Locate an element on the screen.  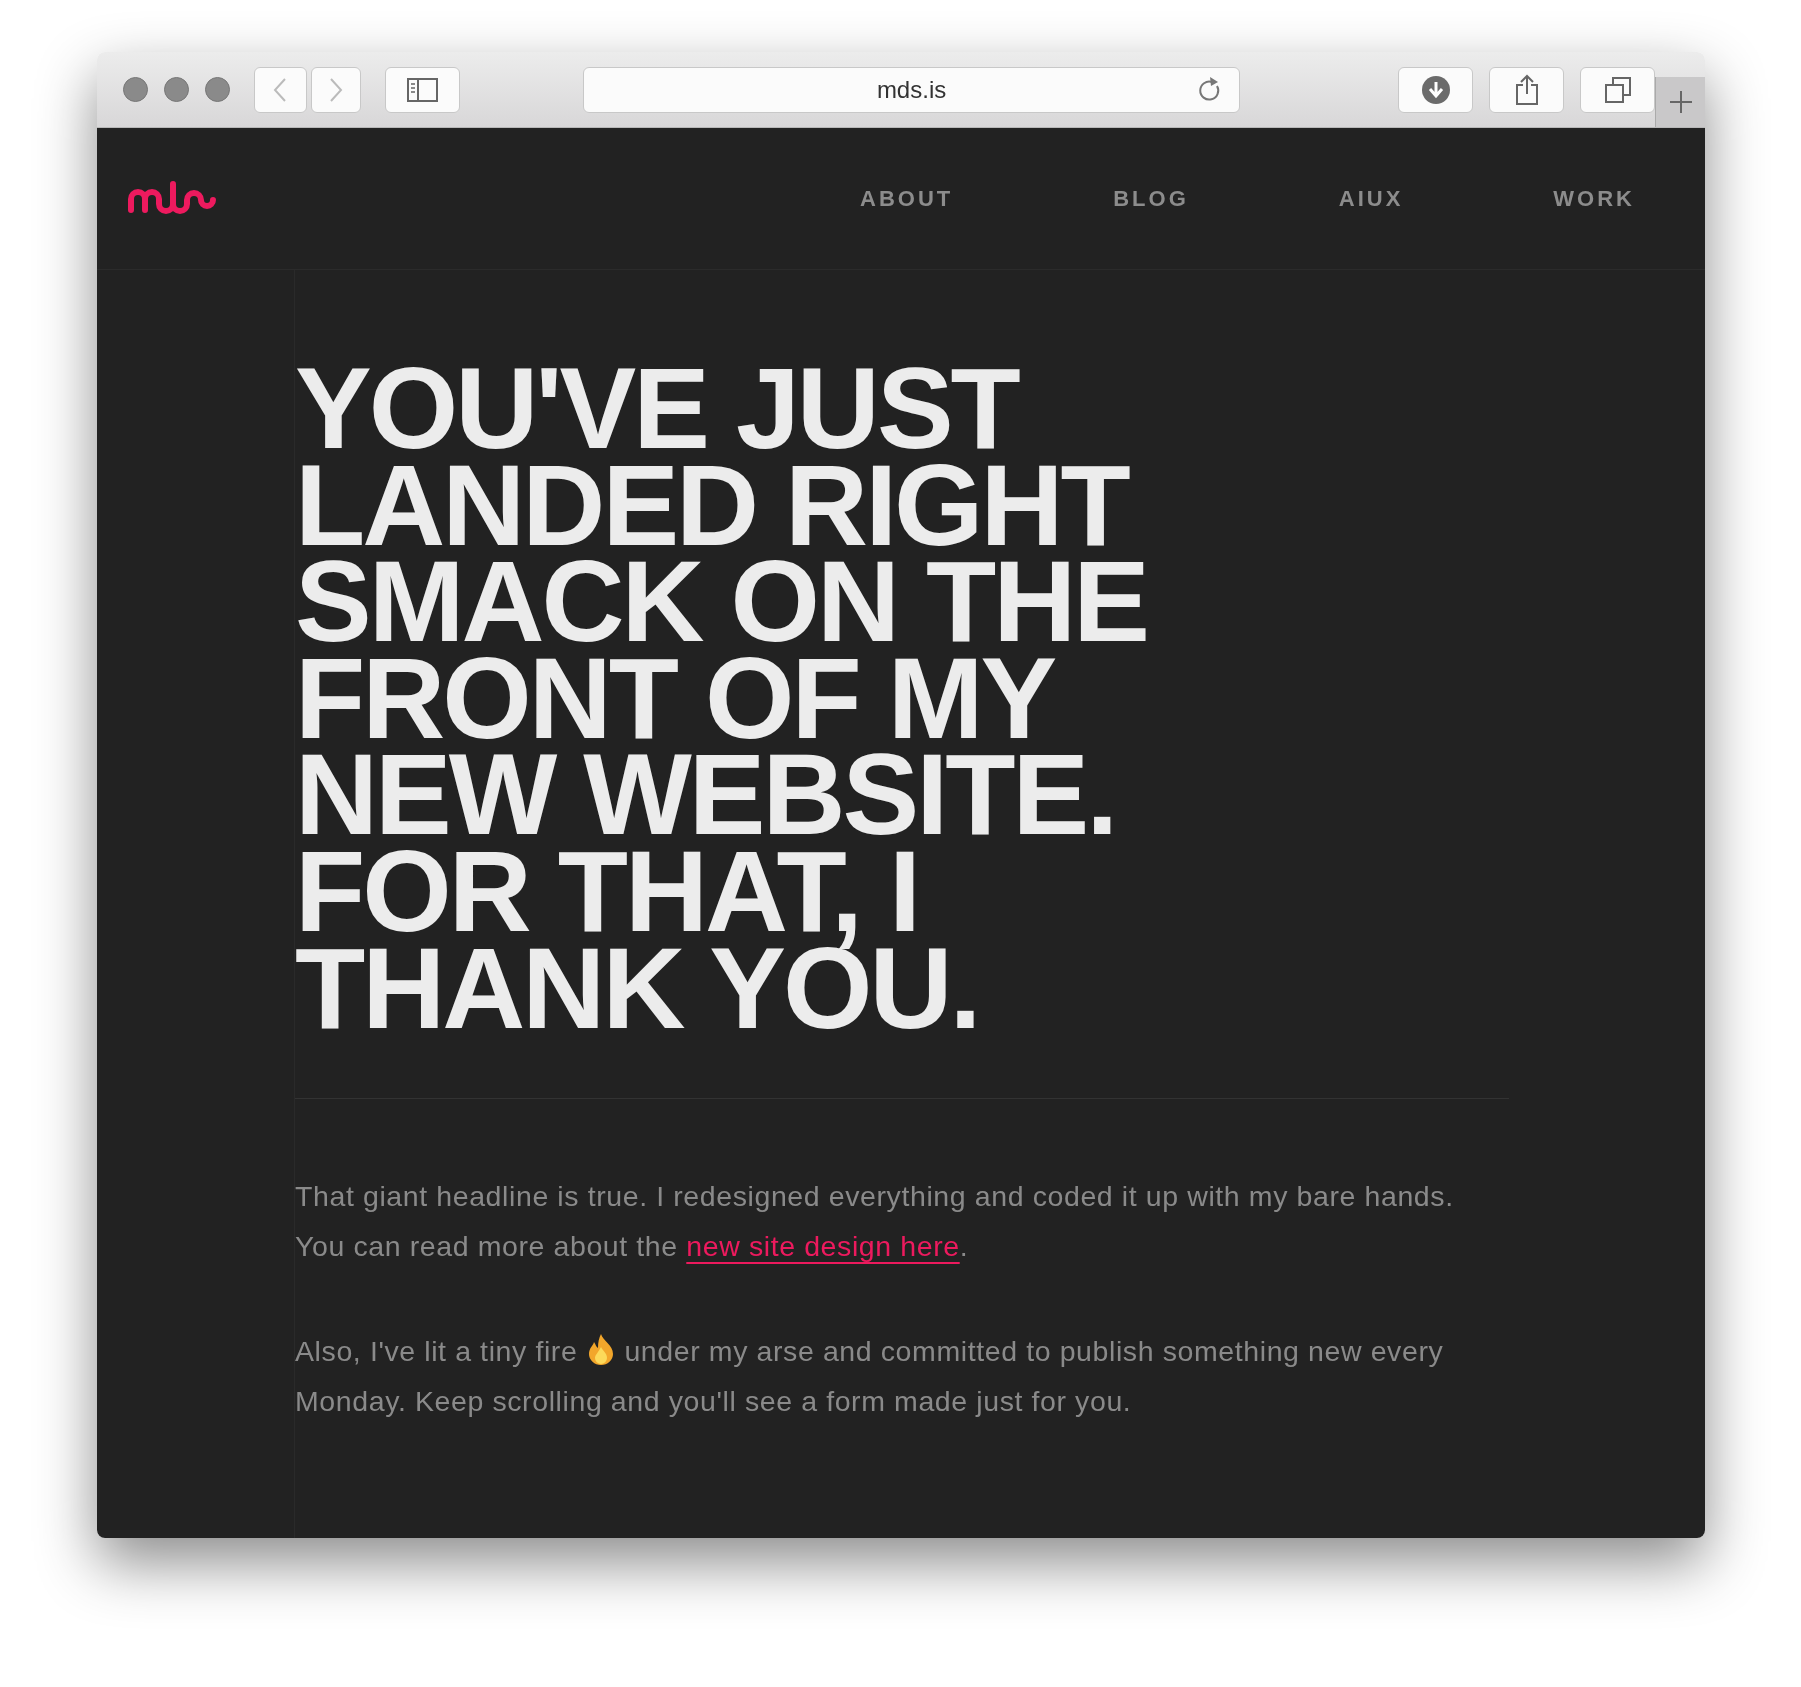
sidebar-icon is located at coordinates (422, 89).